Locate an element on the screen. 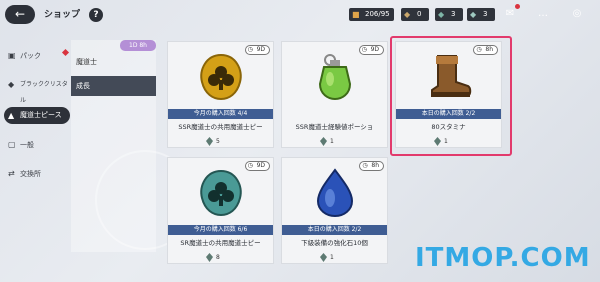  gem-value: 3 is located at coordinates (453, 14).